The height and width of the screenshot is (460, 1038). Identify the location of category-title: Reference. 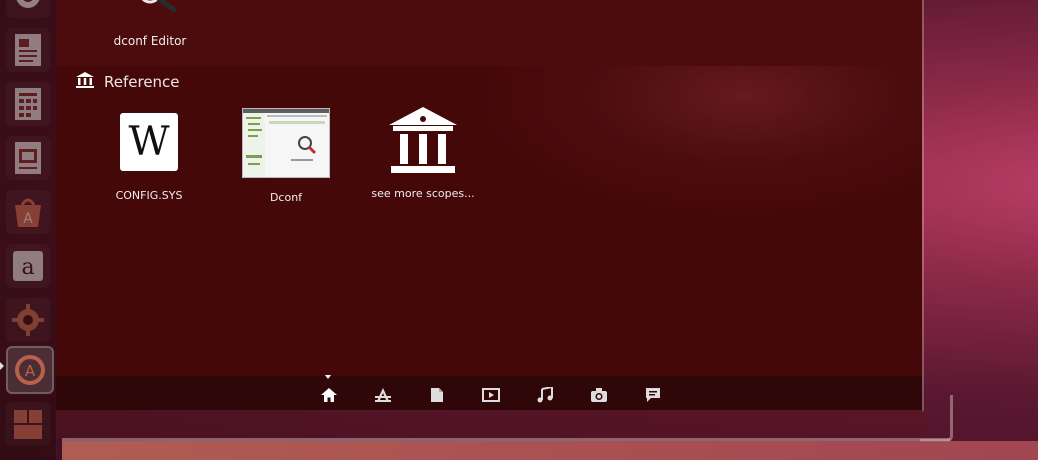
(142, 82).